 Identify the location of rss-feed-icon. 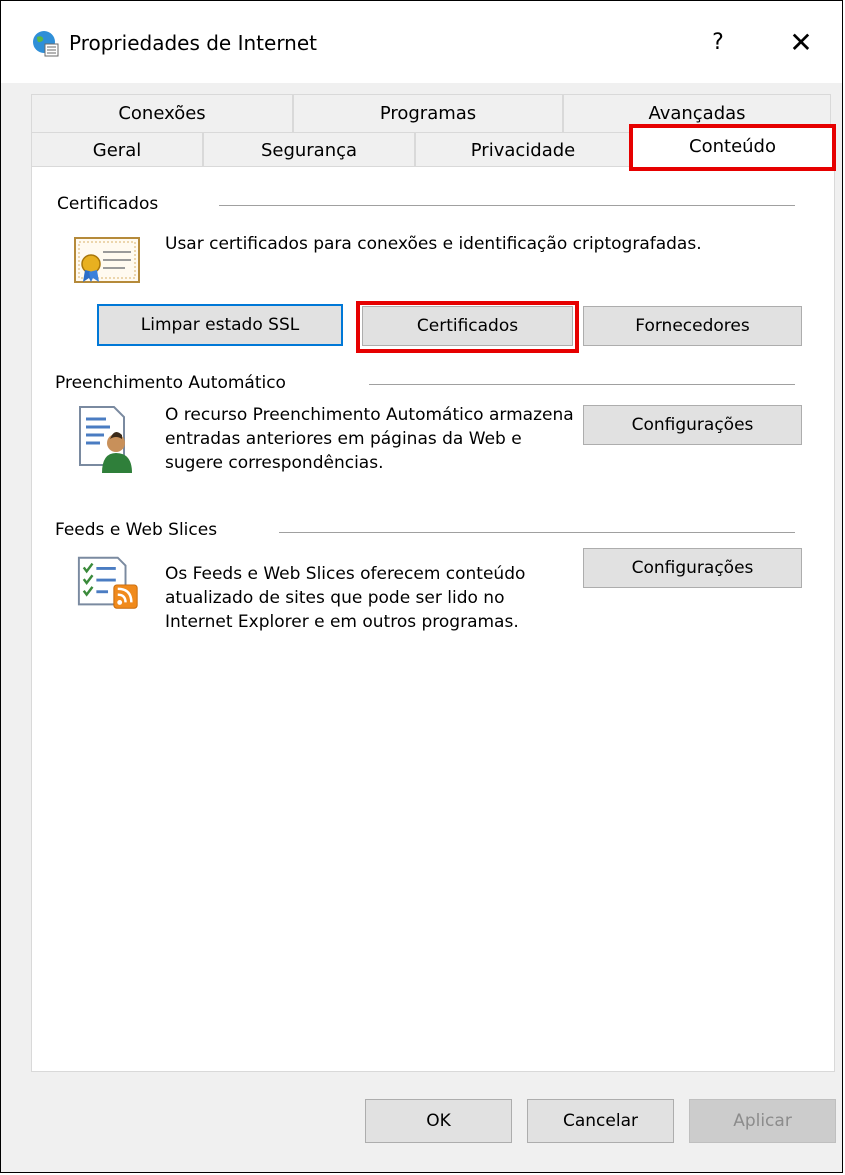
(107, 582).